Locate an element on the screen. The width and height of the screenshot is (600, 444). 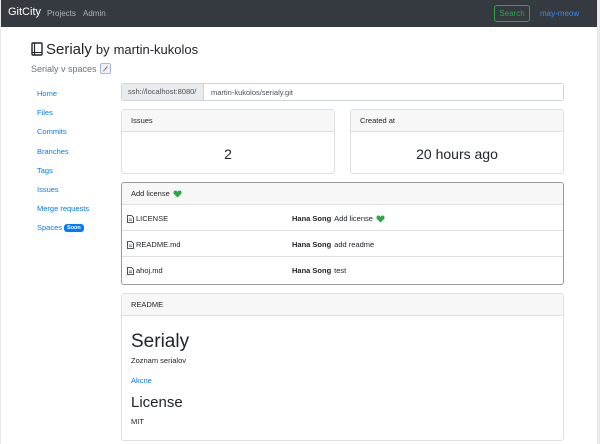
repo-by-text: by is located at coordinates (102, 49).